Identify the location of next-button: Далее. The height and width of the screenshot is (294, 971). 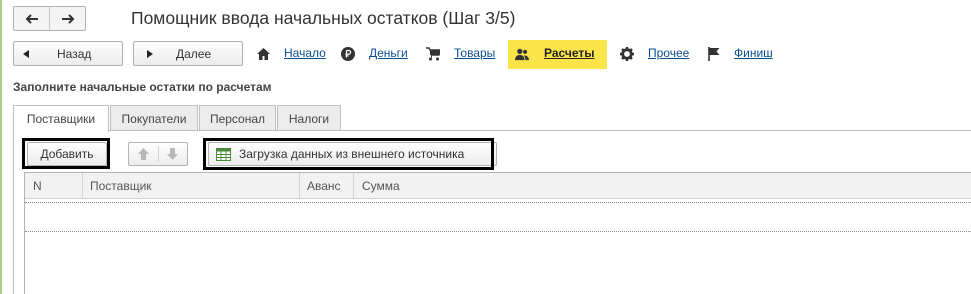
(188, 53).